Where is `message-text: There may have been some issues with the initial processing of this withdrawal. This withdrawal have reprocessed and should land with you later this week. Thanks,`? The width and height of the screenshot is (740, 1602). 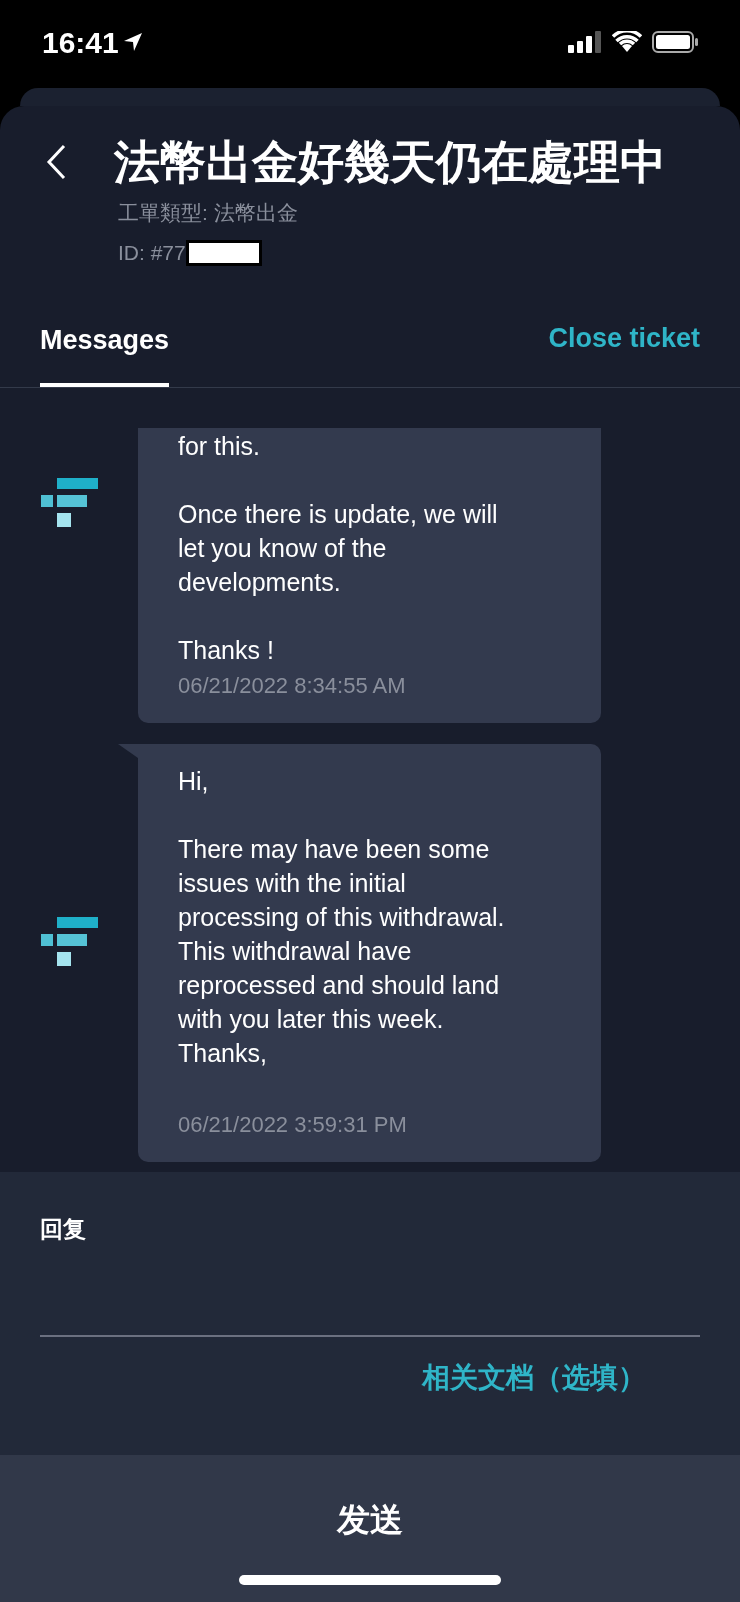
message-text: There may have been some issues with the initial processing of this withdrawal. This withdrawal have reprocessed and should land with you later this week. Thanks, is located at coordinates (342, 951).